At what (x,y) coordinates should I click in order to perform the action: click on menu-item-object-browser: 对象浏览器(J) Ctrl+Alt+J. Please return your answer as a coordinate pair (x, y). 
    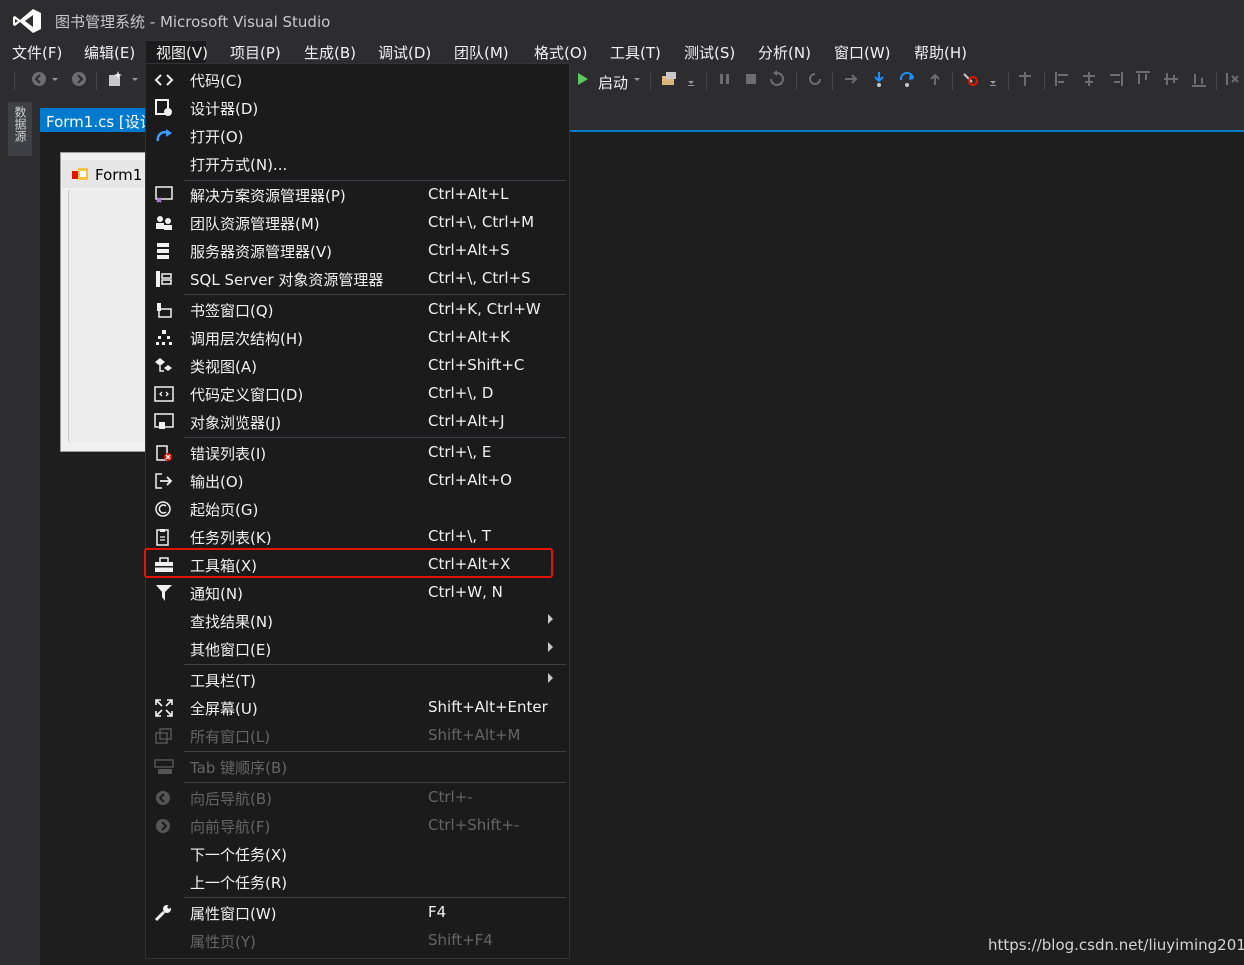
    Looking at the image, I should click on (357, 422).